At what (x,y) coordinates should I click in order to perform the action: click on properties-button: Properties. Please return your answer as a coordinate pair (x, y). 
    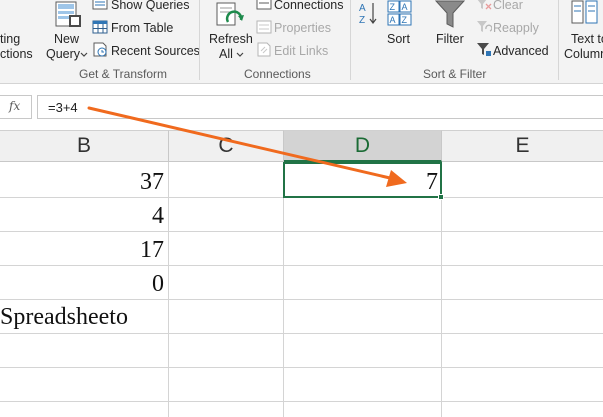
    Looking at the image, I should click on (302, 28).